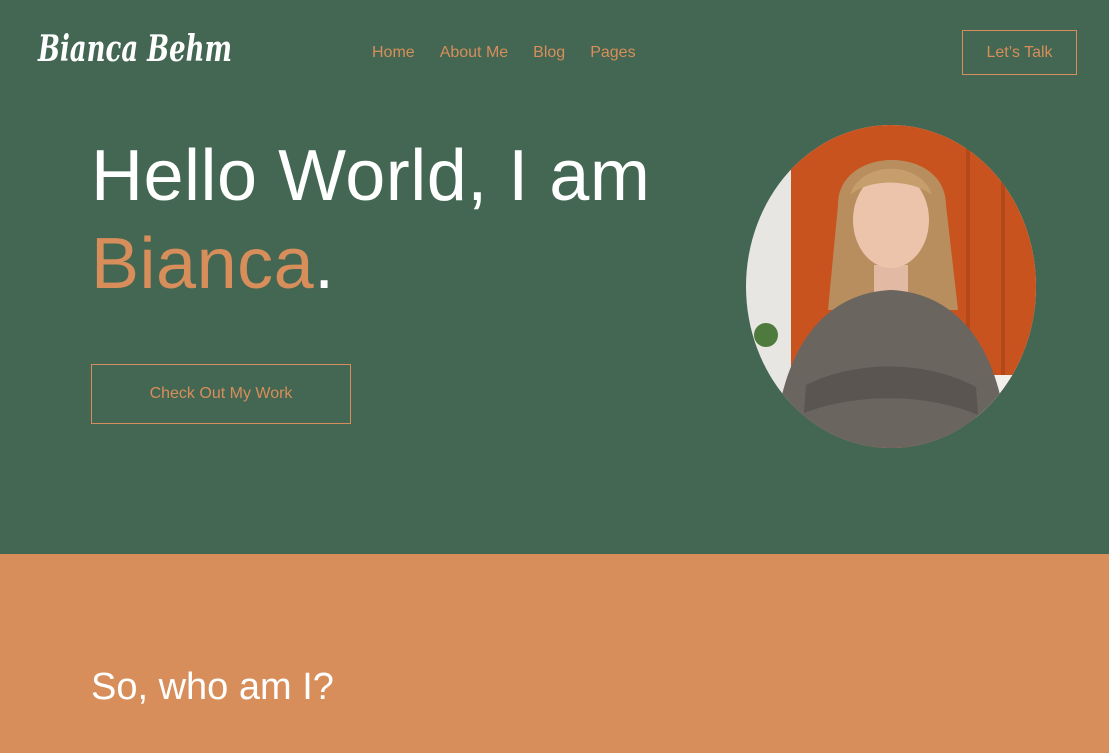 The width and height of the screenshot is (1109, 753). I want to click on lets-talk-button: Let’s Talk, so click(1019, 52).